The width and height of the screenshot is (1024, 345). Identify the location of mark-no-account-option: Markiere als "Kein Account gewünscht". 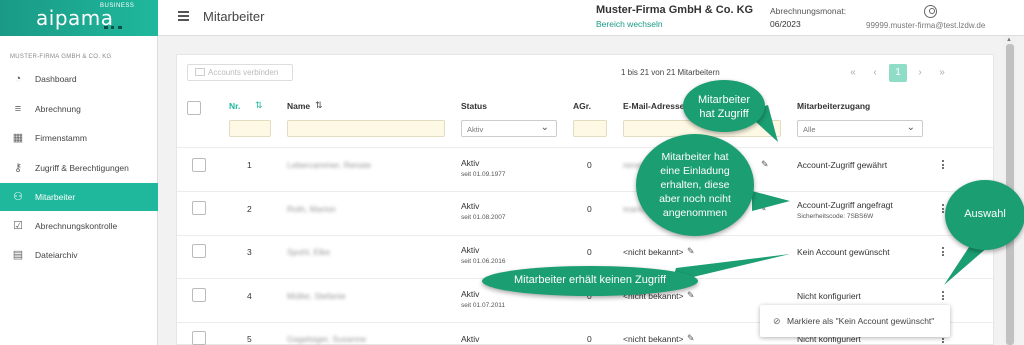
(860, 321).